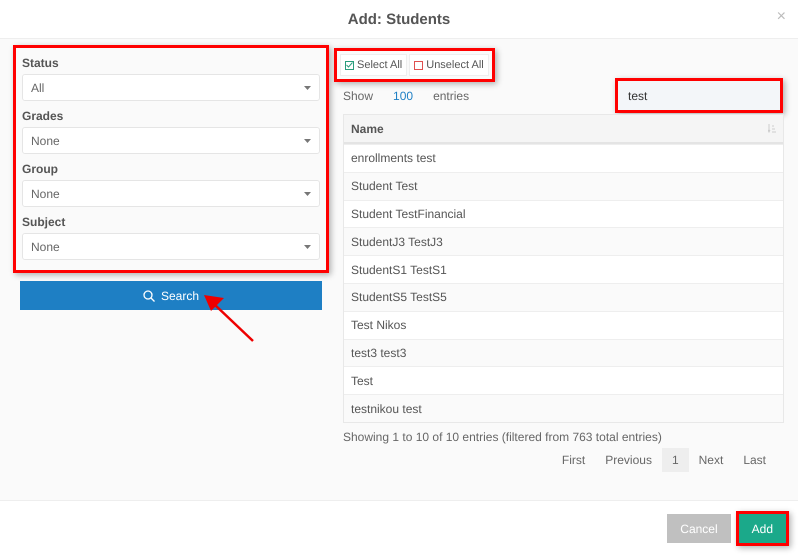  I want to click on select-all-button: Select All, so click(374, 65).